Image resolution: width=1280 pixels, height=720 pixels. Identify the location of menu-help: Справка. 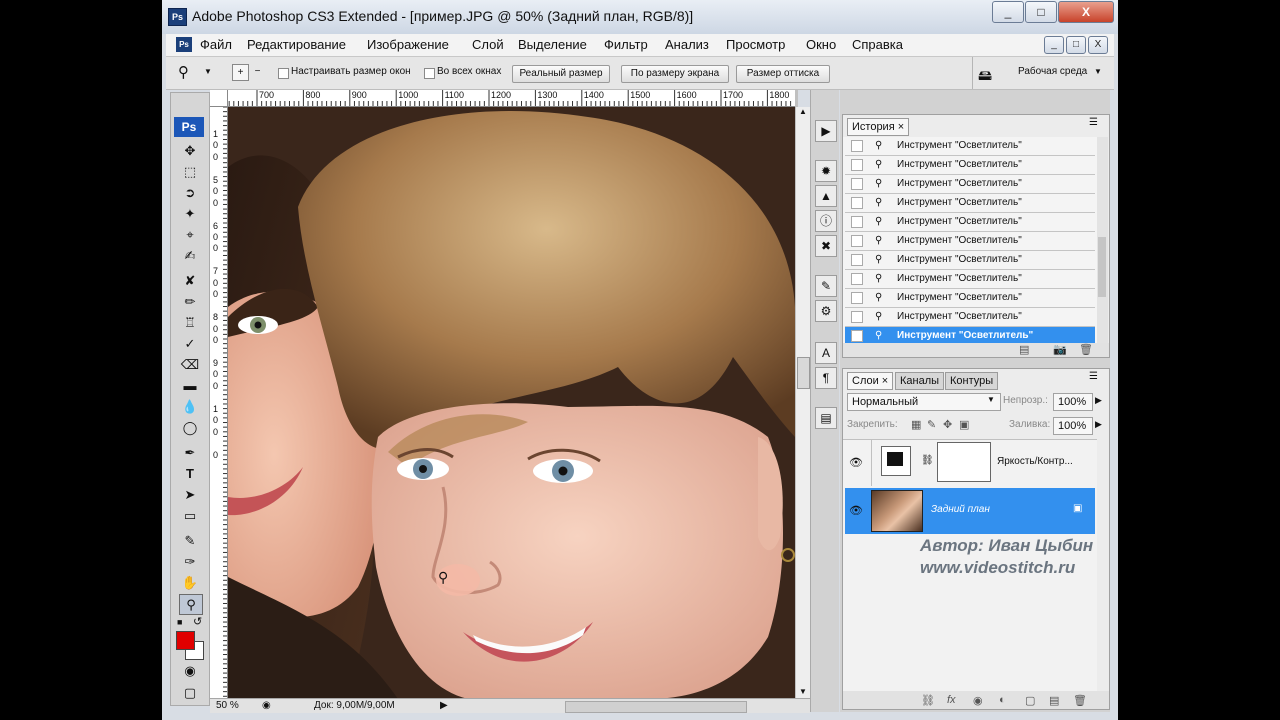
(877, 44).